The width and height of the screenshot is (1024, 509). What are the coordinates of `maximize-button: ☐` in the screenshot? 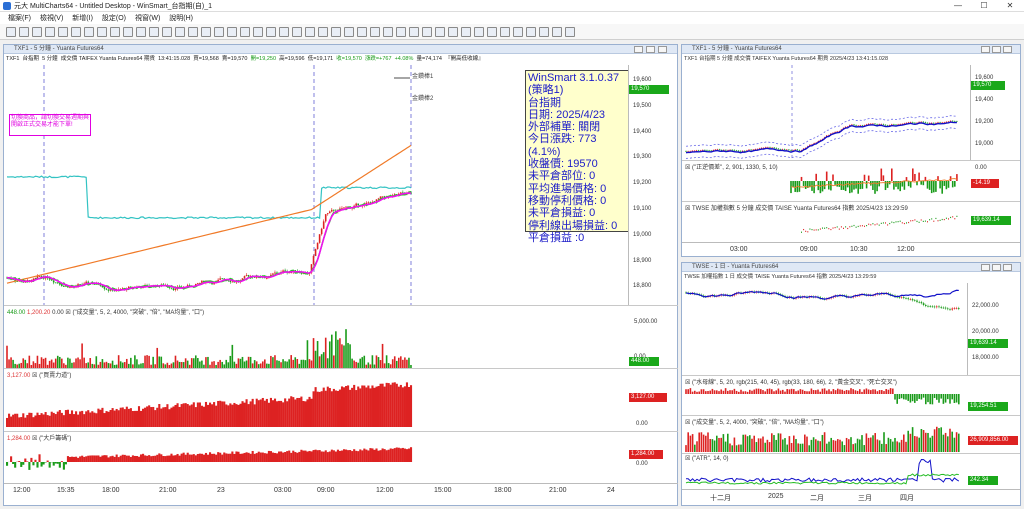 It's located at (984, 6).